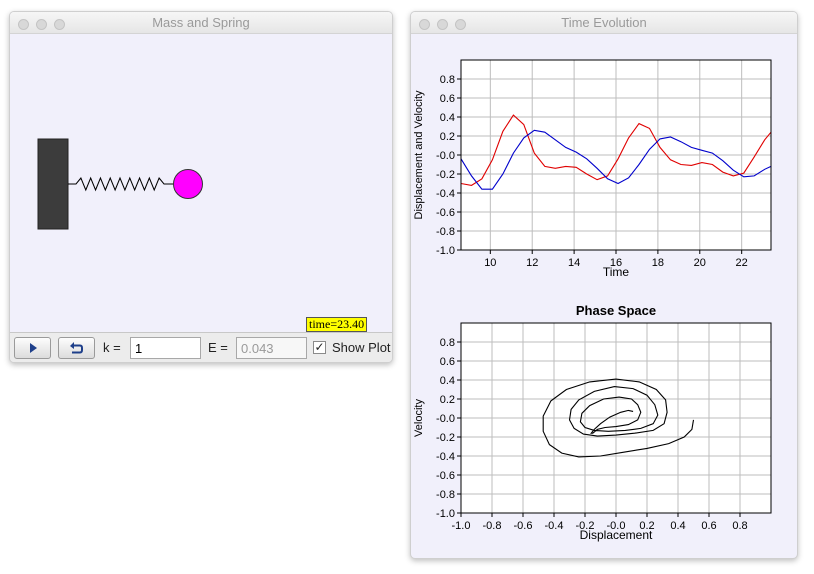 This screenshot has height=574, width=814. What do you see at coordinates (554, 526) in the screenshot?
I see `x-tick-label: -0.4` at bounding box center [554, 526].